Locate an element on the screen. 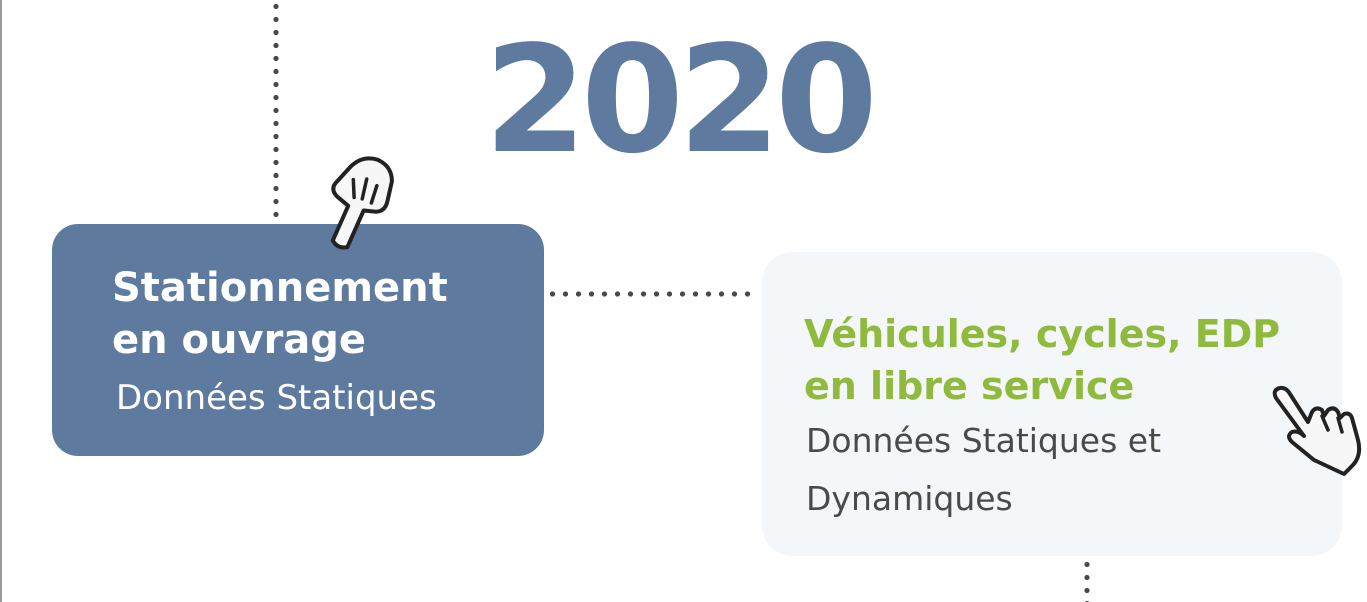  card-subtitle-line-1: Données Statiques et is located at coordinates (984, 440).